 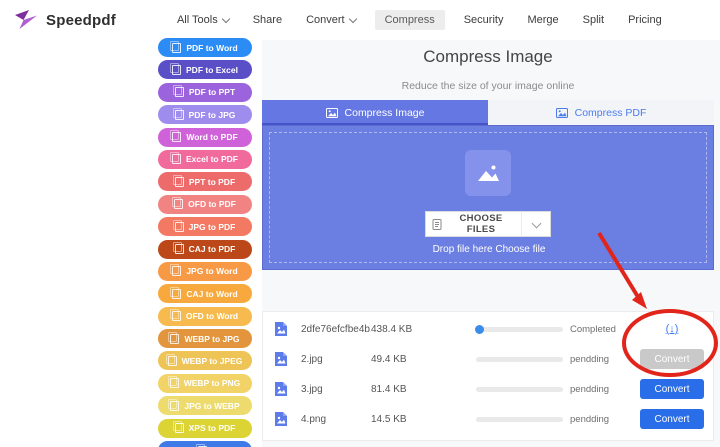 What do you see at coordinates (479, 329) in the screenshot?
I see `progress-start-dot` at bounding box center [479, 329].